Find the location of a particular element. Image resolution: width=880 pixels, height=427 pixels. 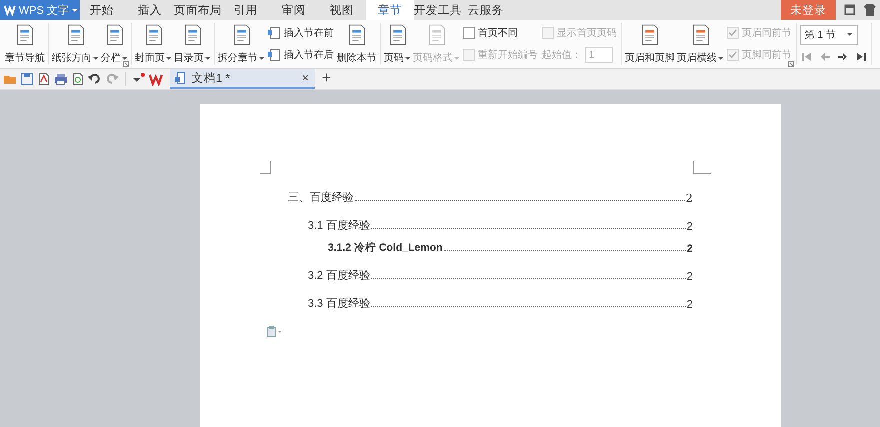

ribbon-button: 页码 is located at coordinates (397, 44).